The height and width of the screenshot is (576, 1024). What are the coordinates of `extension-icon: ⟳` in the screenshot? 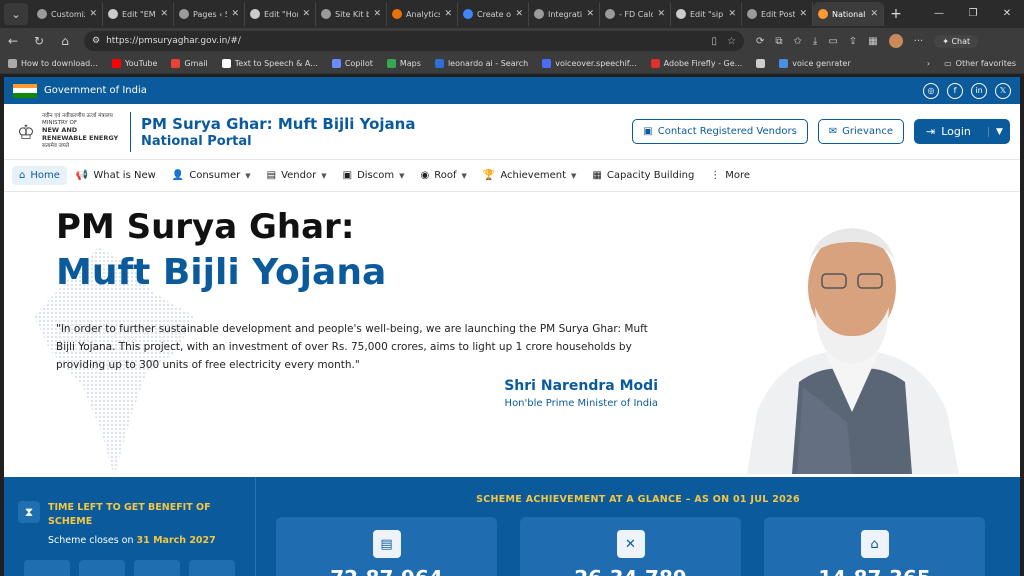 It's located at (760, 41).